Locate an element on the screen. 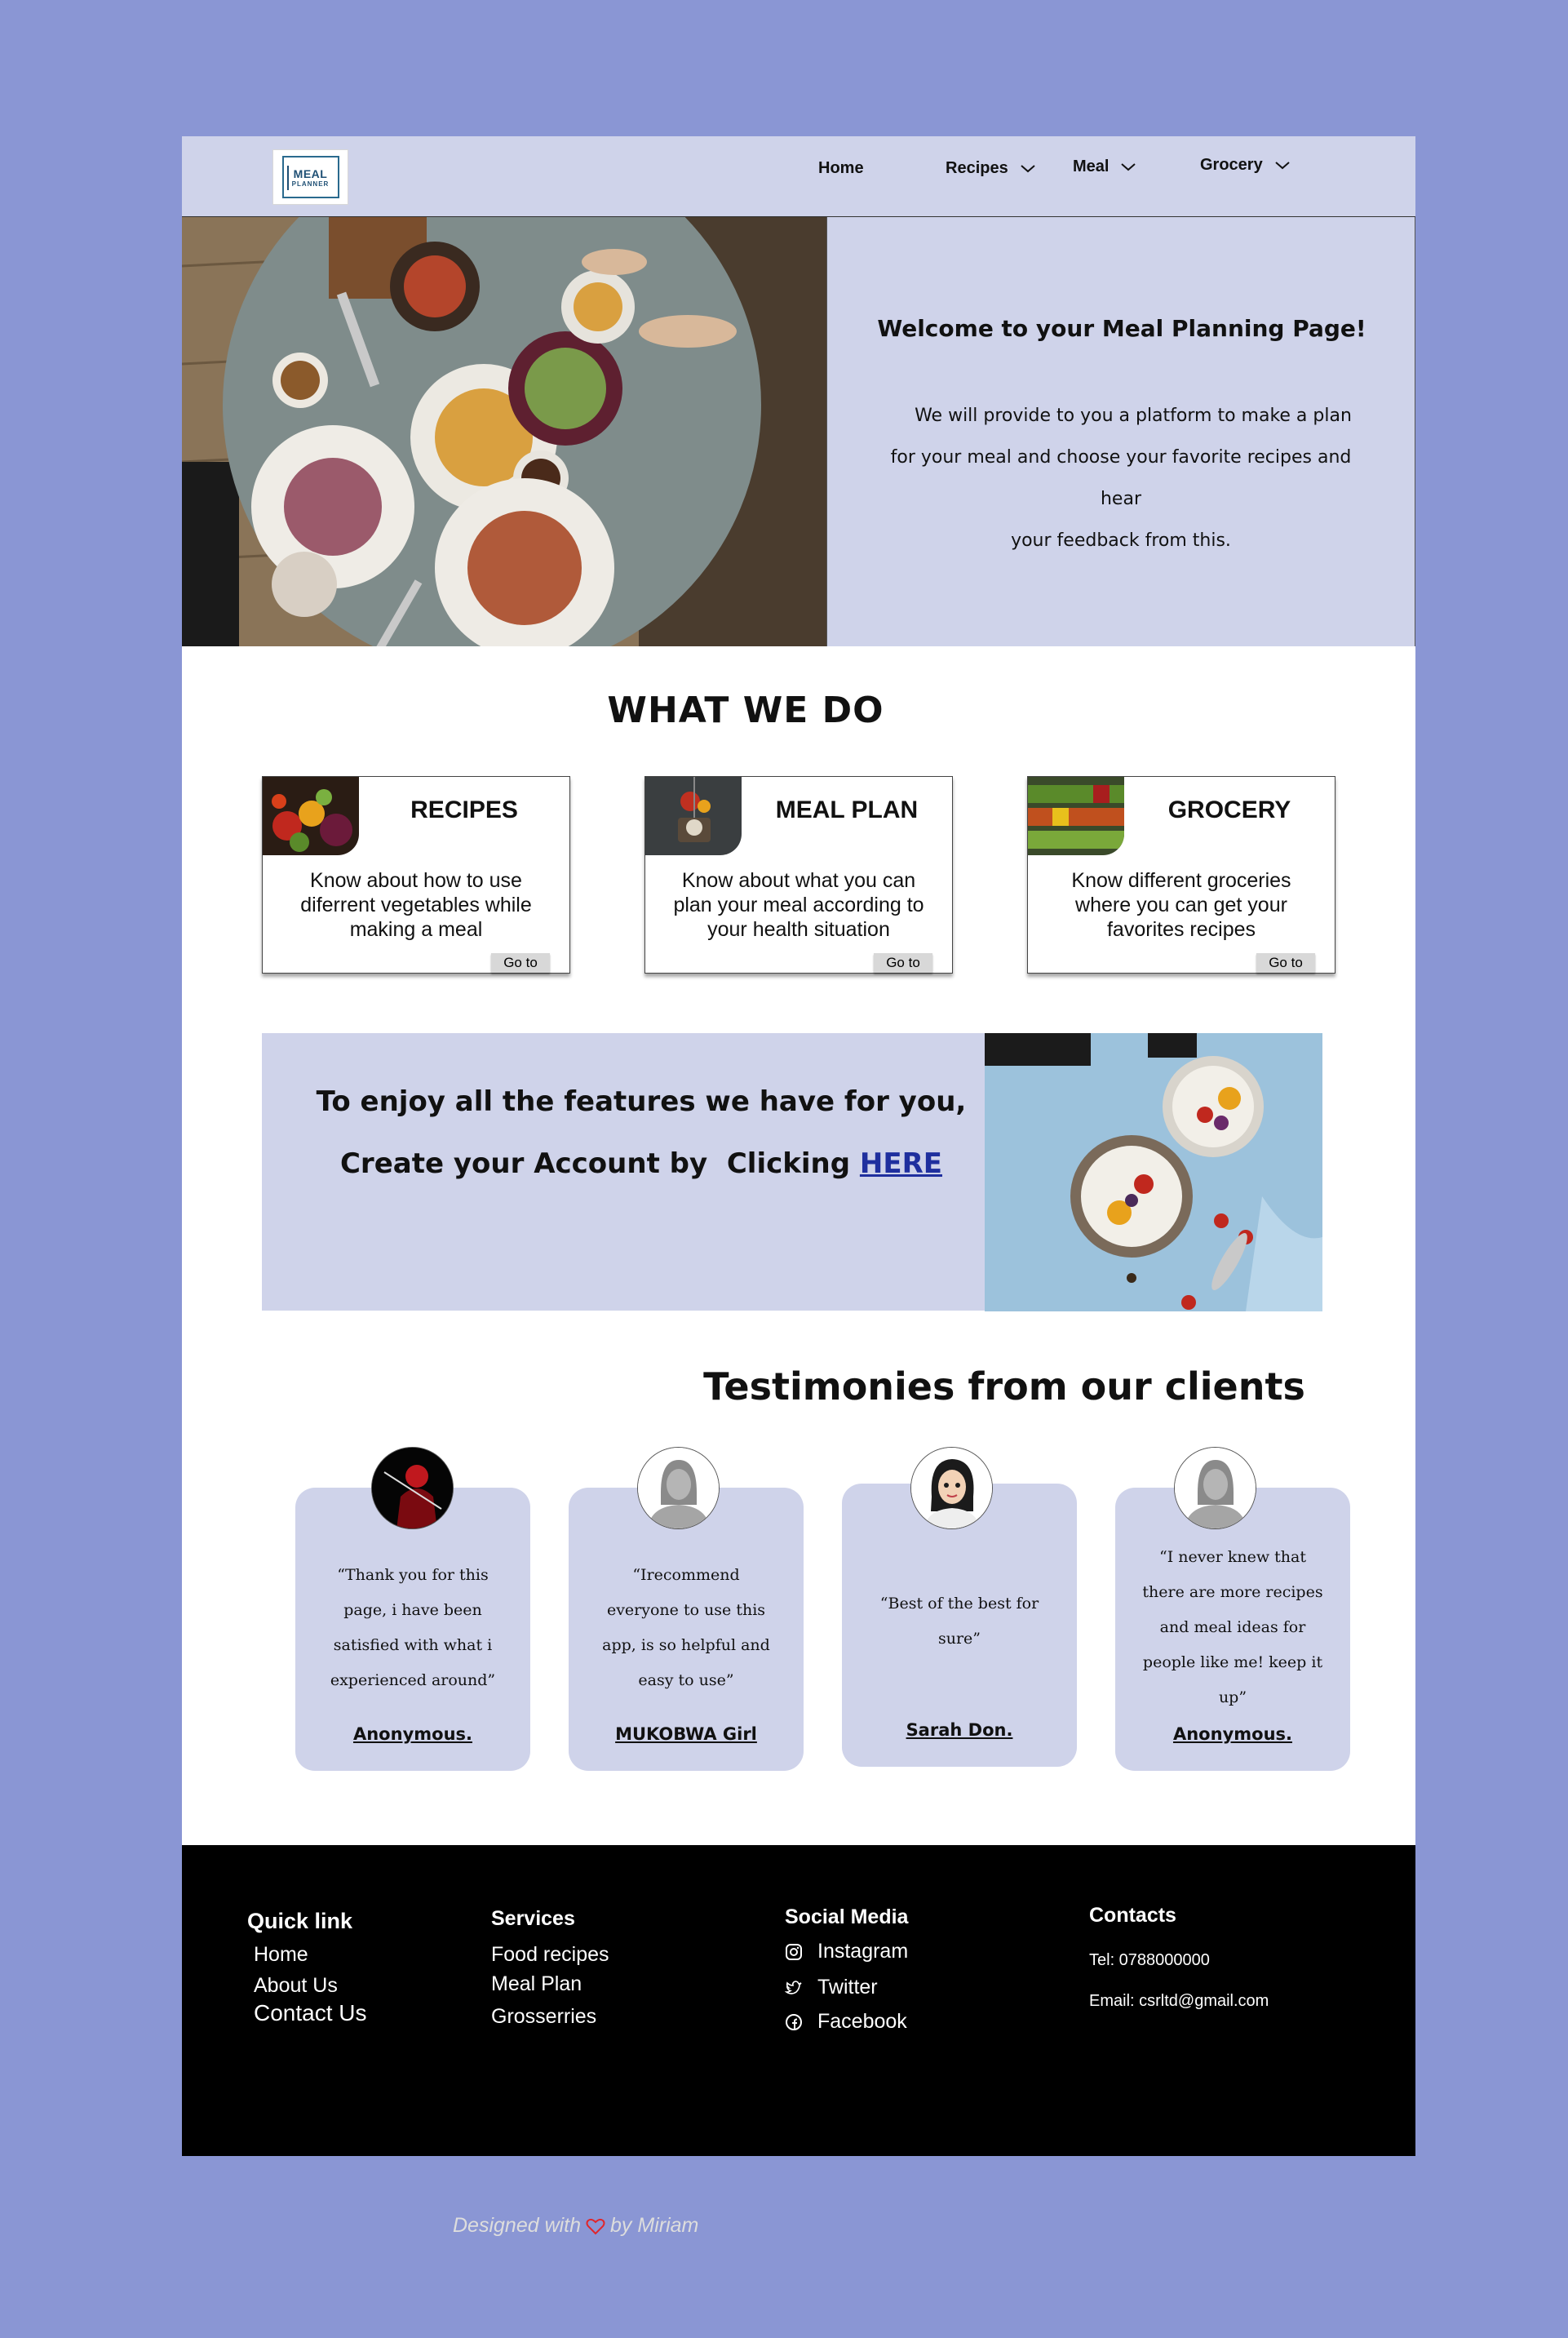 This screenshot has height=2338, width=1568. quote-line: and meal ideas for is located at coordinates (1232, 1627).